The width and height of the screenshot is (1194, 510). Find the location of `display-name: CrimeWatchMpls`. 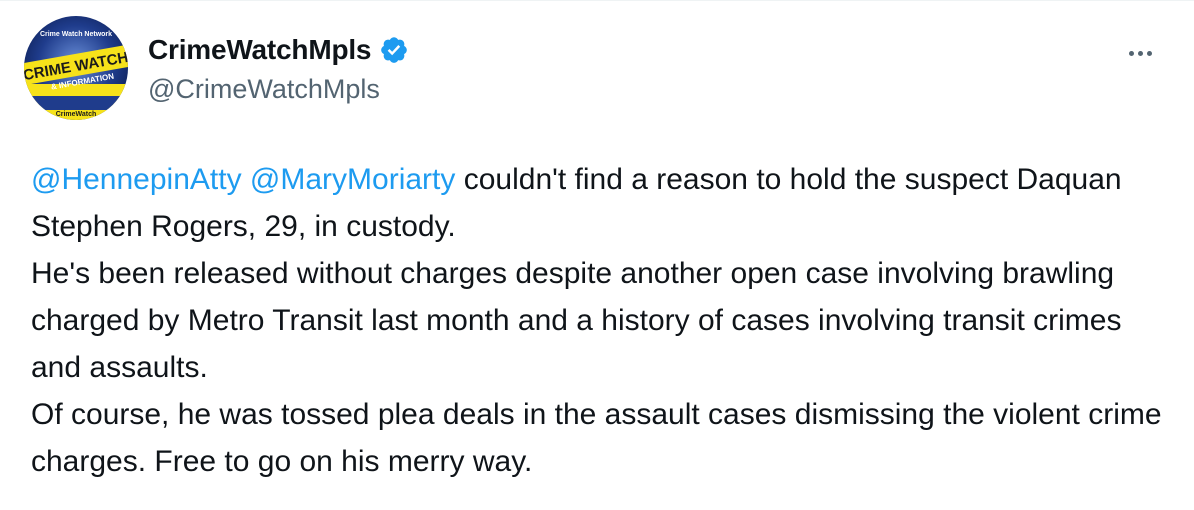

display-name: CrimeWatchMpls is located at coordinates (260, 50).